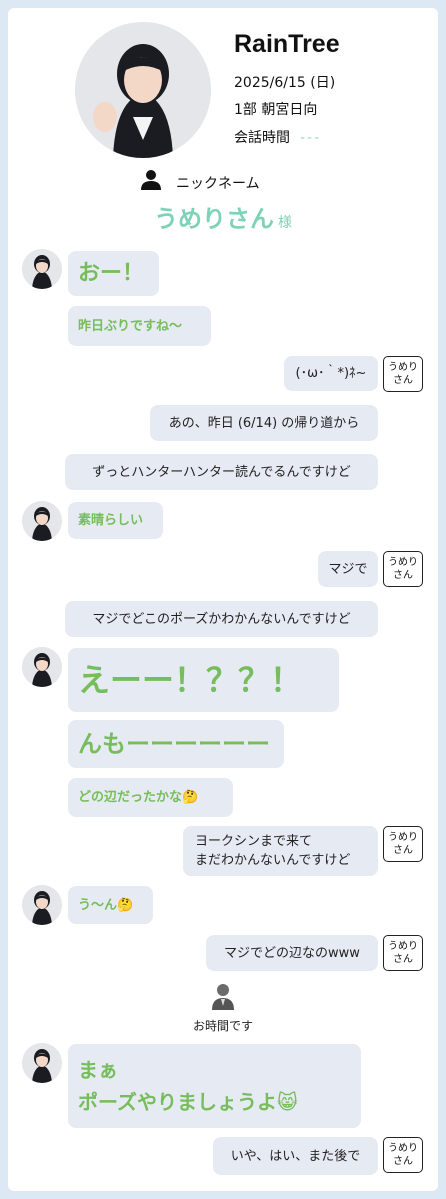 This screenshot has height=1199, width=446. What do you see at coordinates (115, 520) in the screenshot?
I see `idol-message: 素晴らしい` at bounding box center [115, 520].